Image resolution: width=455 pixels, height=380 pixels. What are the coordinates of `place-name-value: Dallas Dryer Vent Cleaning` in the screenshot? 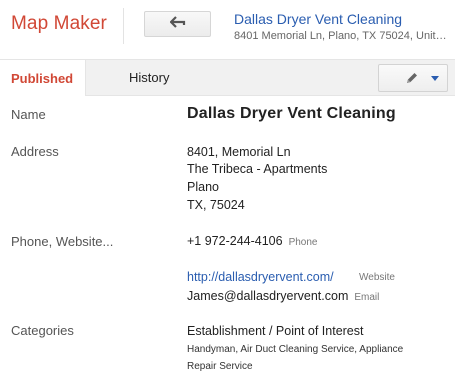 It's located at (291, 113).